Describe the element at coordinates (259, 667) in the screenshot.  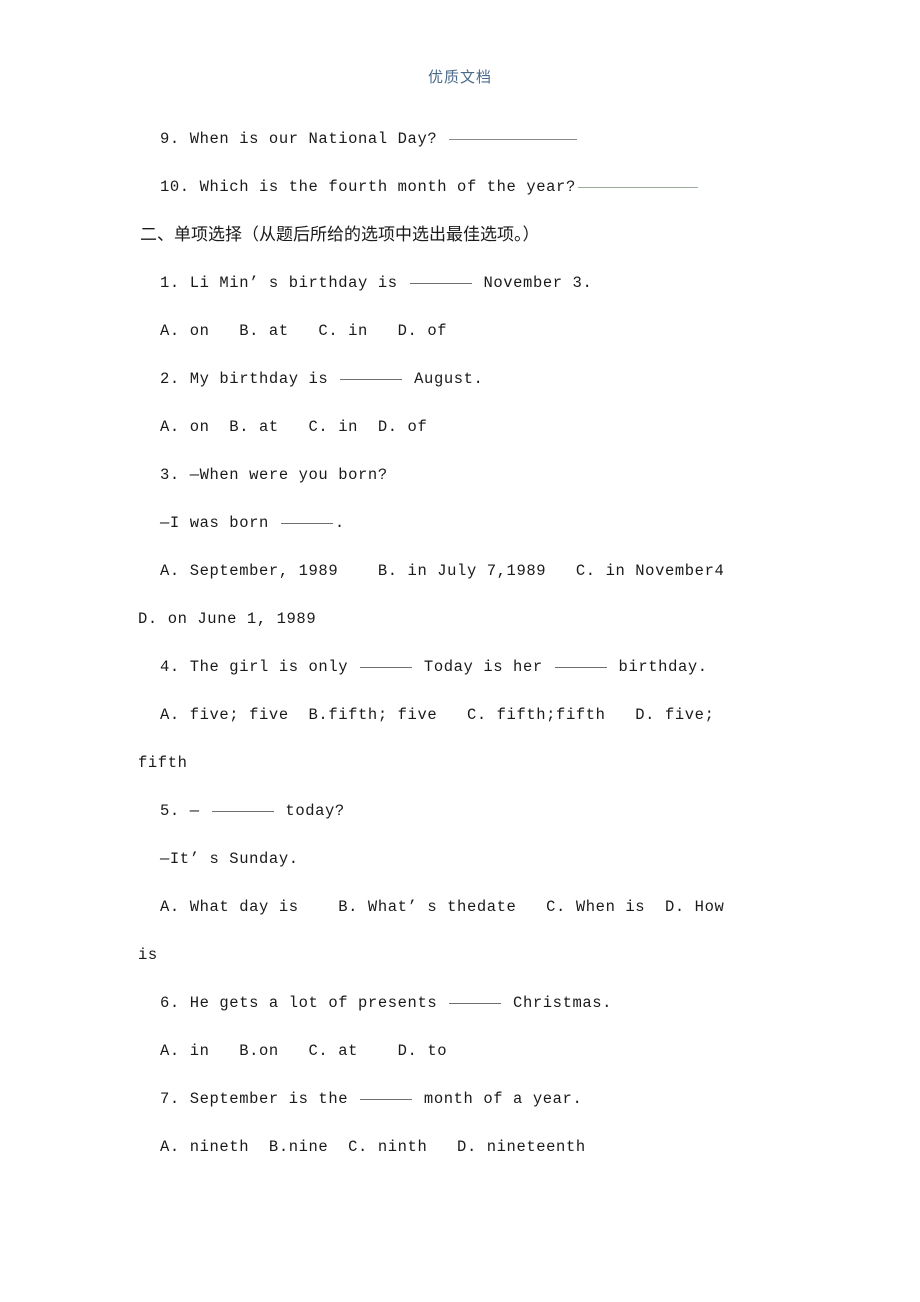
I see `line-text: 4. The girl is only` at that location.